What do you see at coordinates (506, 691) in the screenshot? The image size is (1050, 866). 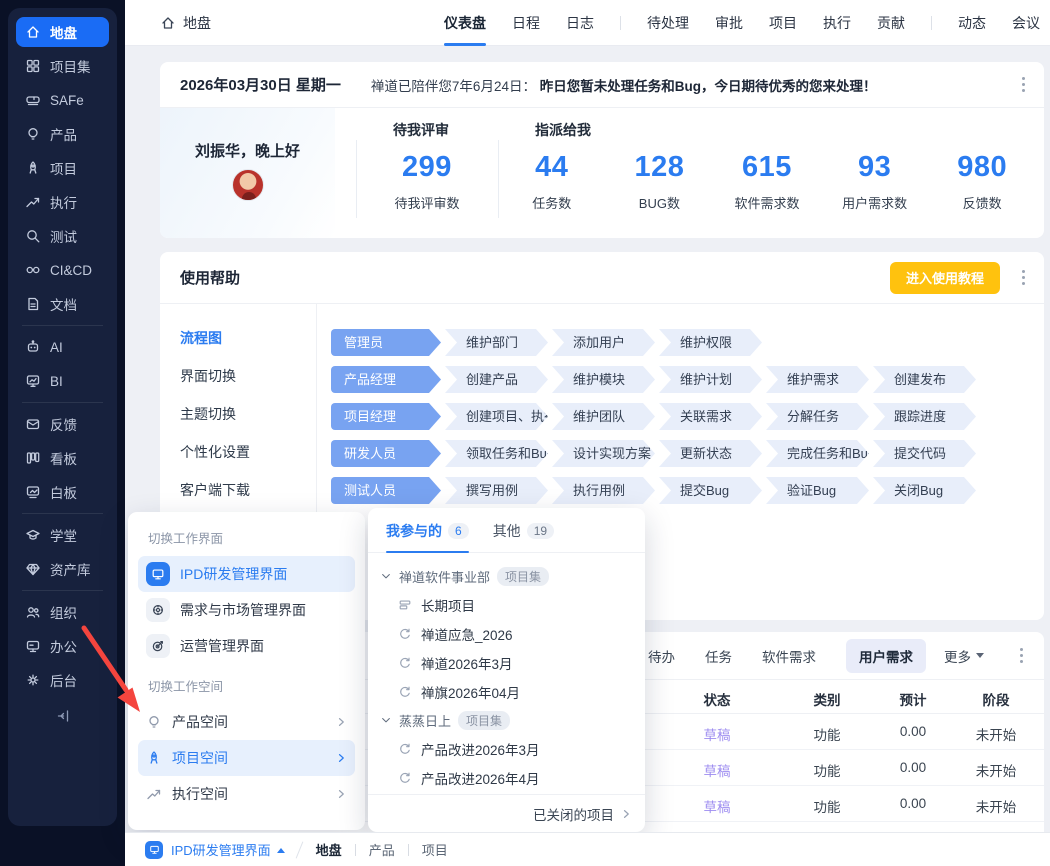 I see `list-item: 禅旗2026年04月` at bounding box center [506, 691].